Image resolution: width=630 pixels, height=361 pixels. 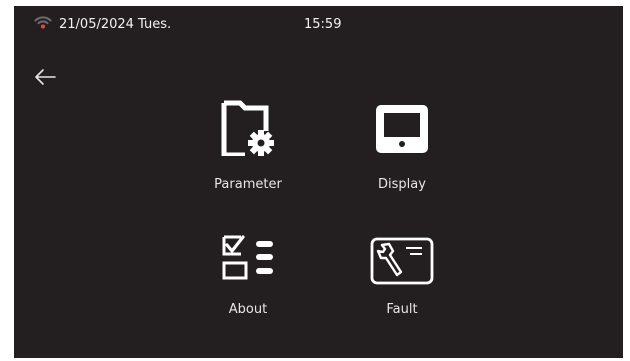 I want to click on about-button: About, so click(x=248, y=282).